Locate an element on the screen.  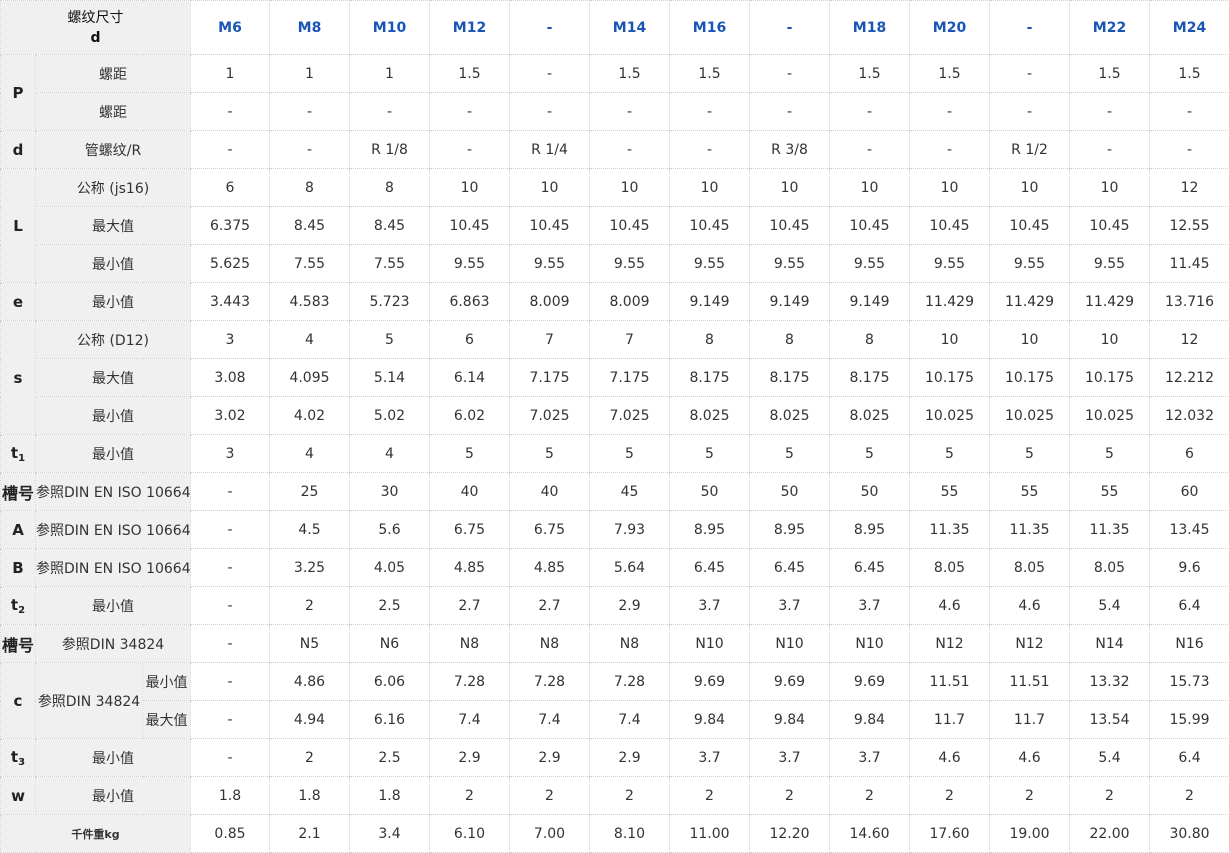
value-cell: 8.05 is located at coordinates (950, 568).